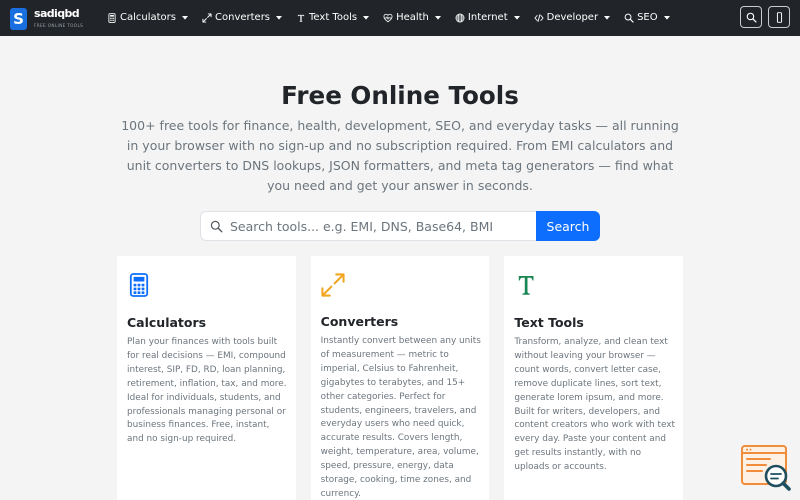 This screenshot has height=500, width=800. Describe the element at coordinates (383, 396) in the screenshot. I see `card-description-line: other categories. Perfect for` at that location.